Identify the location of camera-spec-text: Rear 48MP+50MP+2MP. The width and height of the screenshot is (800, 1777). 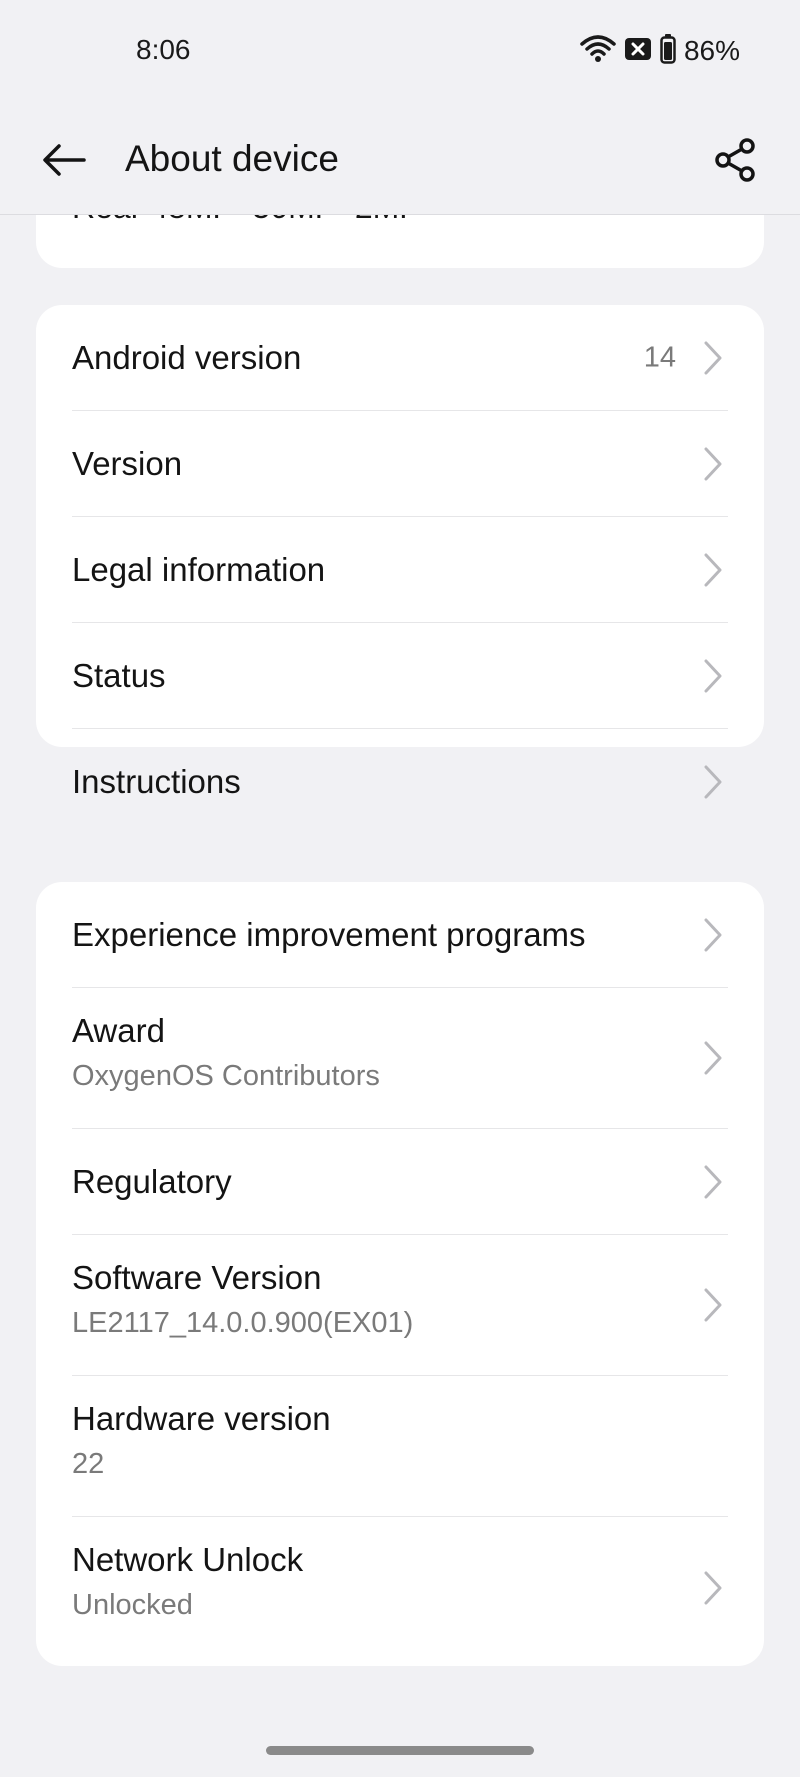
(246, 220).